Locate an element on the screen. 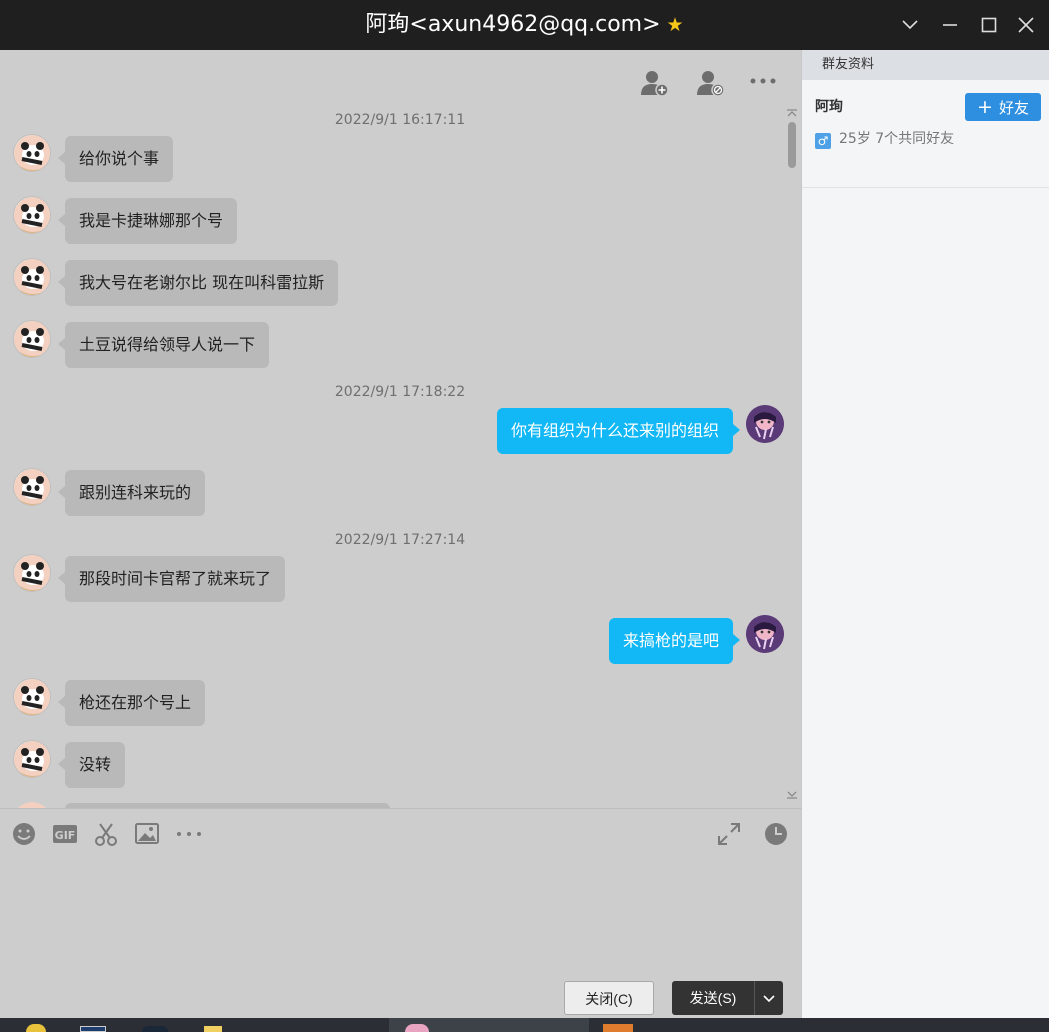 This screenshot has height=1032, width=1049. message-bubble-self: 来搞枪的是吧 is located at coordinates (674, 641).